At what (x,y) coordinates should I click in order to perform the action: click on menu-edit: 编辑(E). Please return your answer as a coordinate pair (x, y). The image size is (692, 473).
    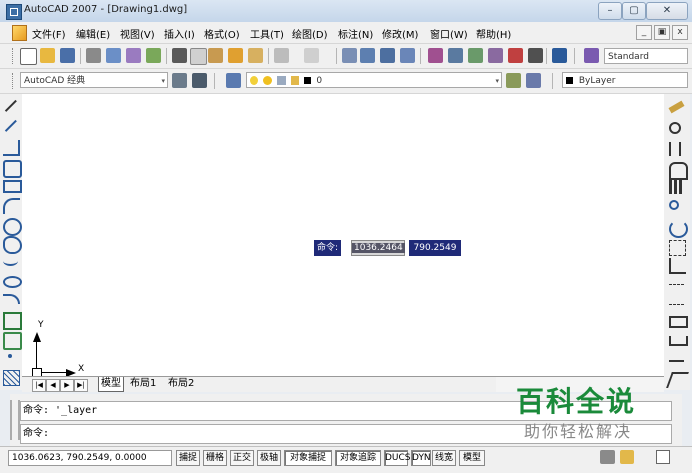
    Looking at the image, I should click on (93, 33).